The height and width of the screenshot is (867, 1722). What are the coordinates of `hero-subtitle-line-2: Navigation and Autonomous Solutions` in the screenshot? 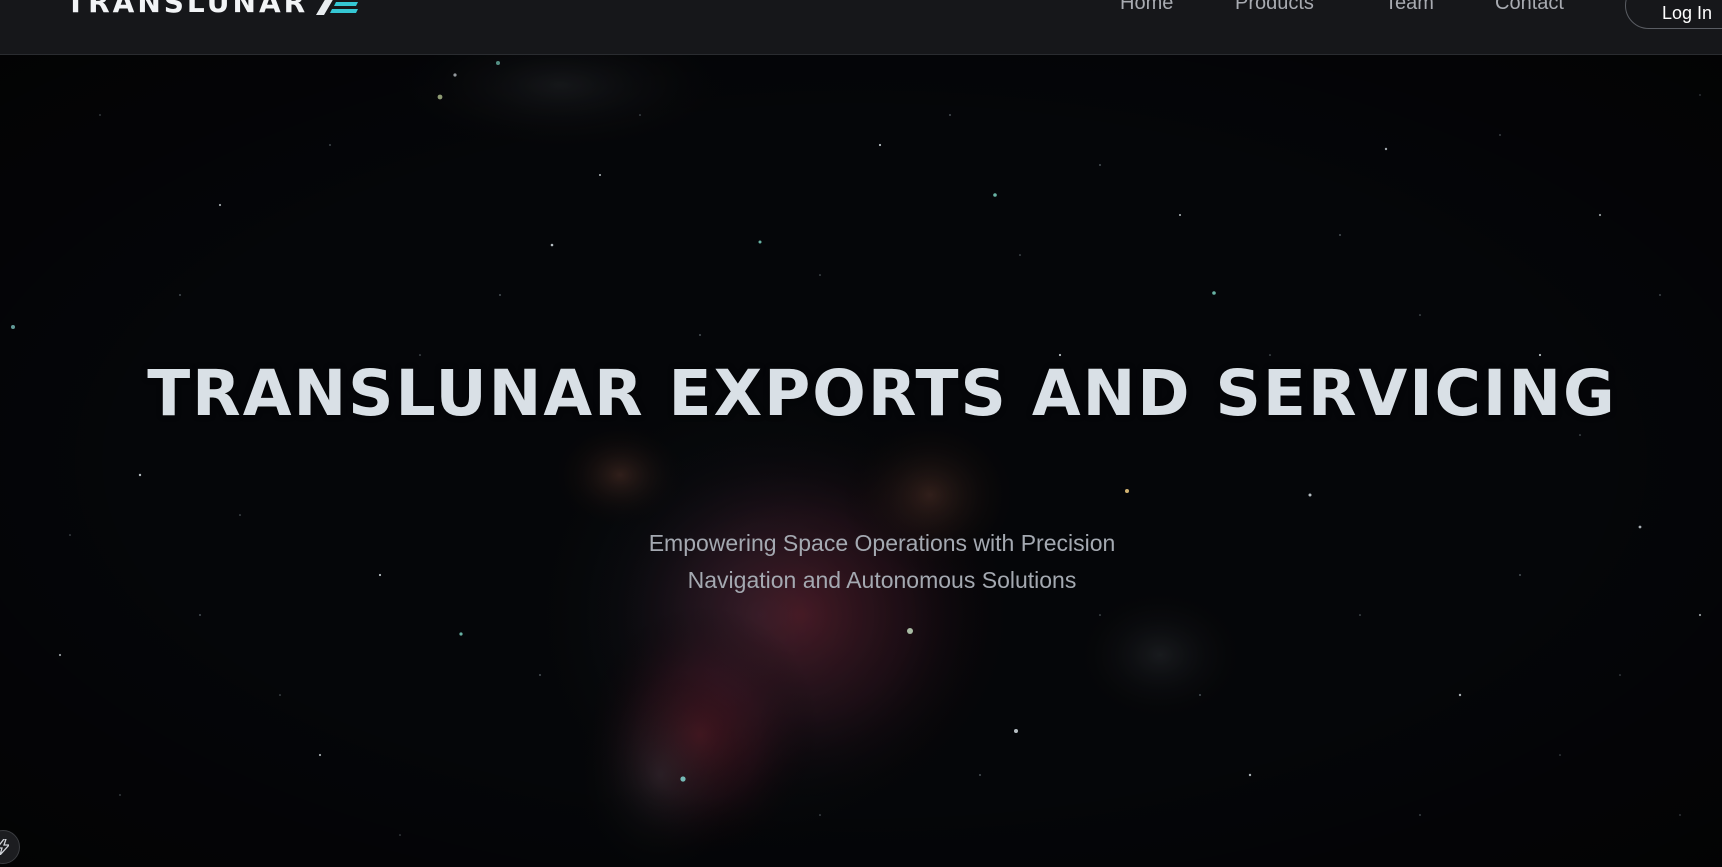 It's located at (882, 580).